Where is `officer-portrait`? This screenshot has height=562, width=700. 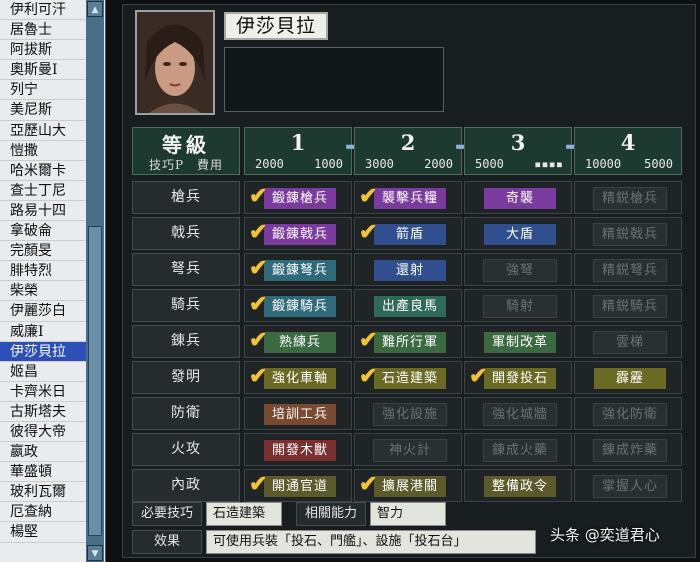
officer-portrait is located at coordinates (175, 62).